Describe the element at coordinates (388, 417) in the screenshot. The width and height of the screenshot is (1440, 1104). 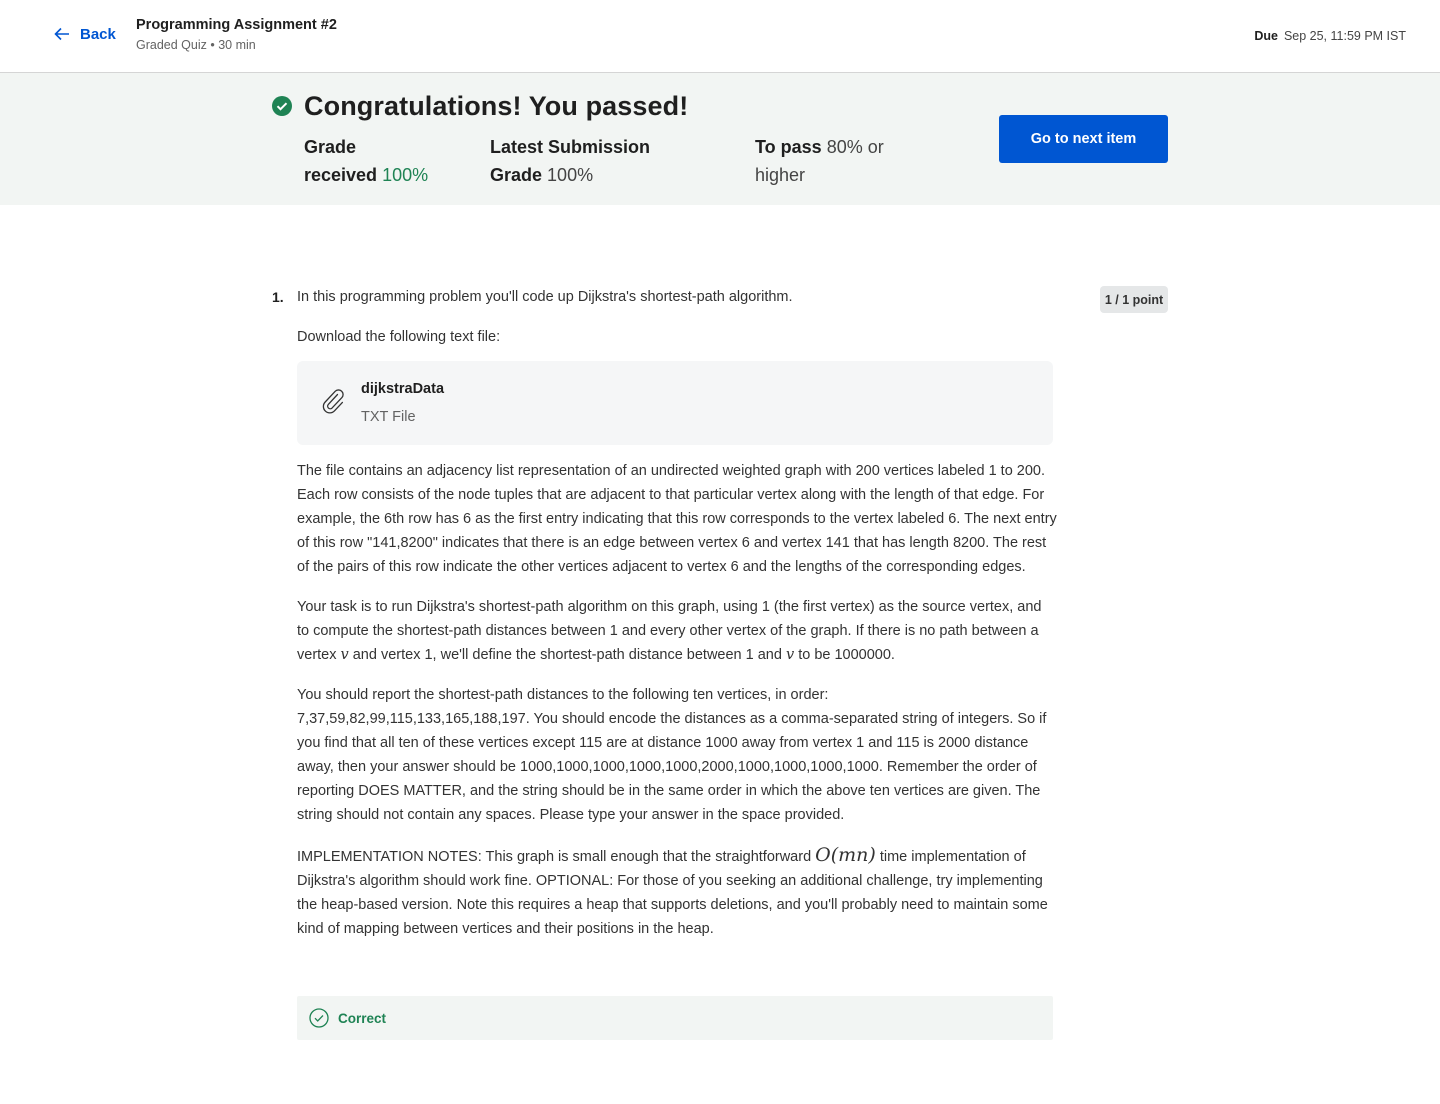
I see `file-type: TXT File` at that location.